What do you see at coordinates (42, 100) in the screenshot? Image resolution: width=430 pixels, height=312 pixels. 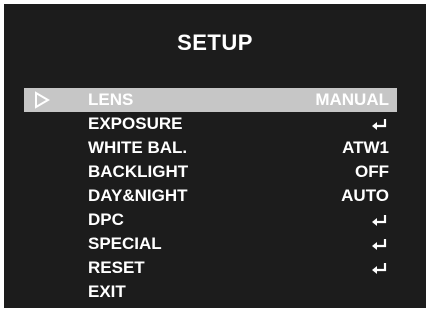 I see `triangle-right-icon` at bounding box center [42, 100].